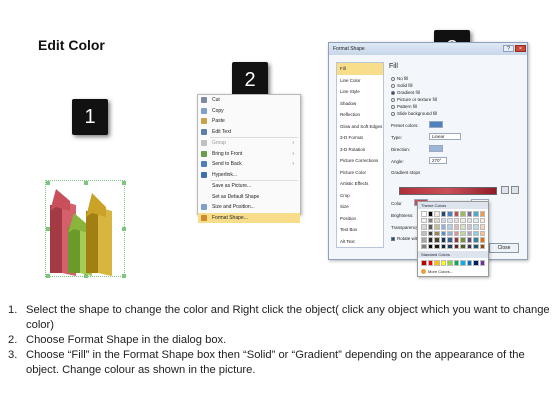 The width and height of the screenshot is (560, 420). I want to click on nav-item-text-box: Text Box, so click(360, 230).